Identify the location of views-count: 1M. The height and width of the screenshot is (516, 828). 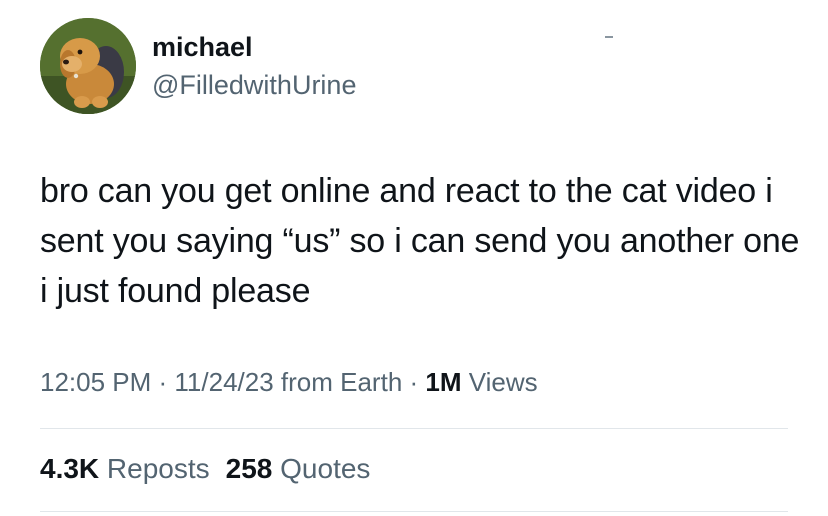
(443, 382).